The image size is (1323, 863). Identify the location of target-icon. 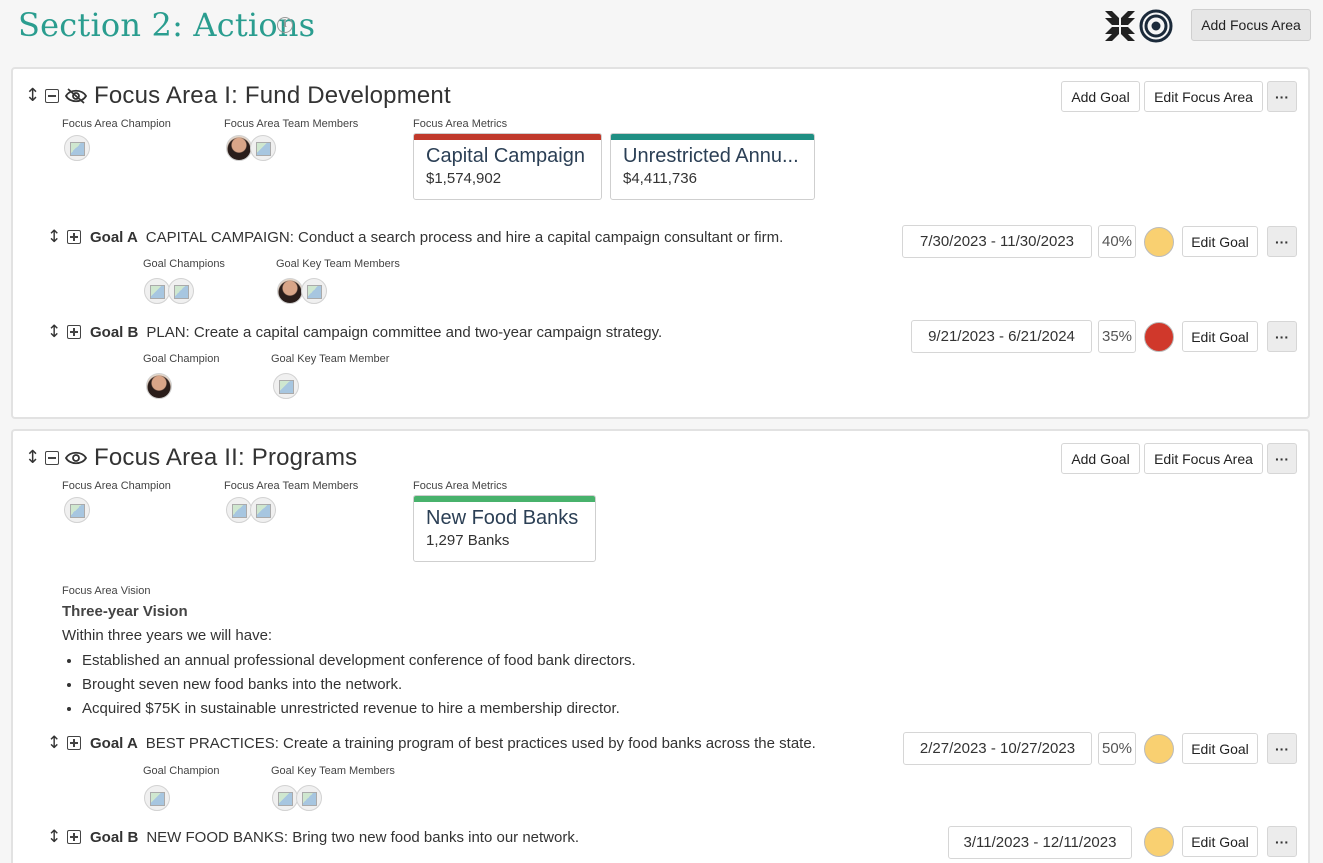
(1156, 26).